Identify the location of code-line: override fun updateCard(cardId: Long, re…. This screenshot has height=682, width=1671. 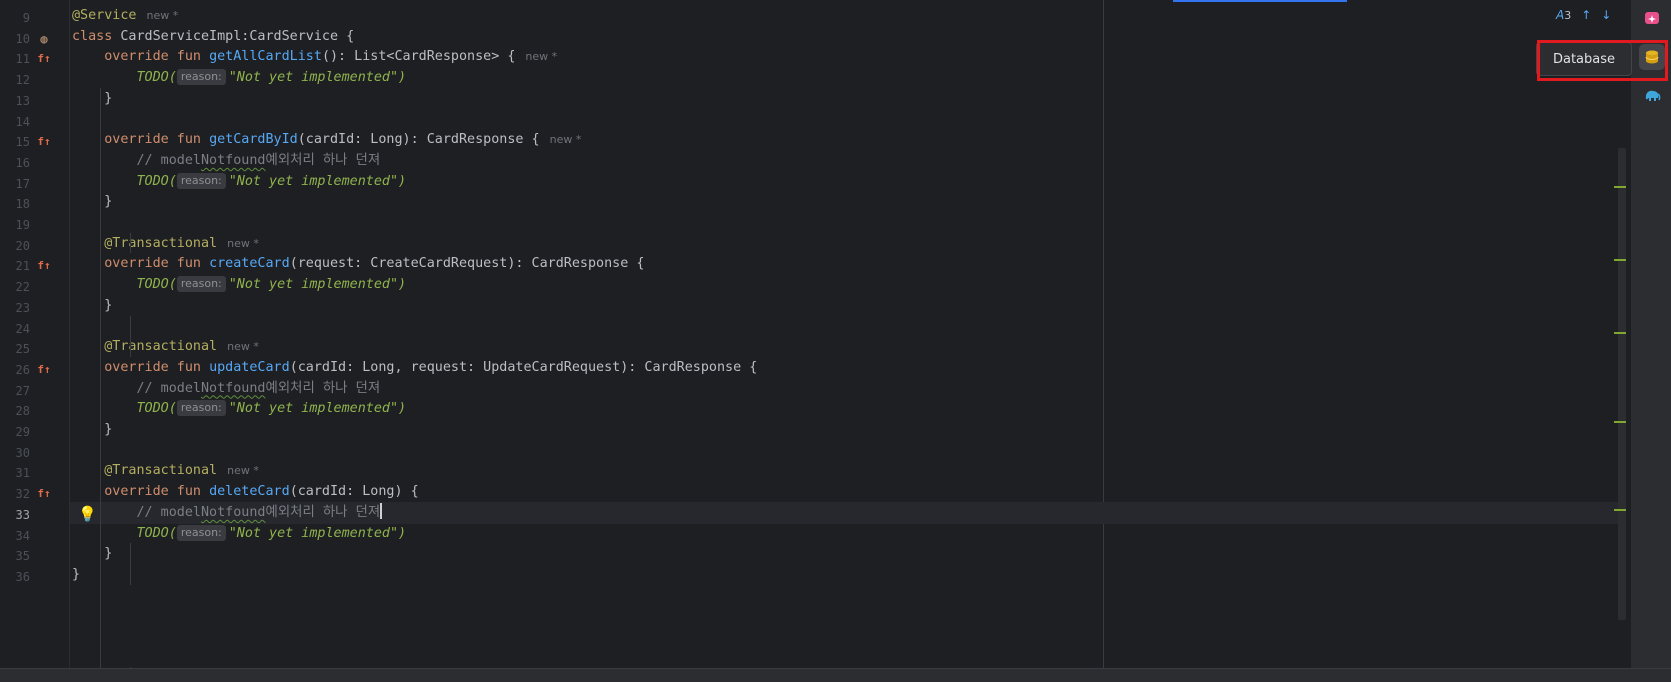
(848, 368).